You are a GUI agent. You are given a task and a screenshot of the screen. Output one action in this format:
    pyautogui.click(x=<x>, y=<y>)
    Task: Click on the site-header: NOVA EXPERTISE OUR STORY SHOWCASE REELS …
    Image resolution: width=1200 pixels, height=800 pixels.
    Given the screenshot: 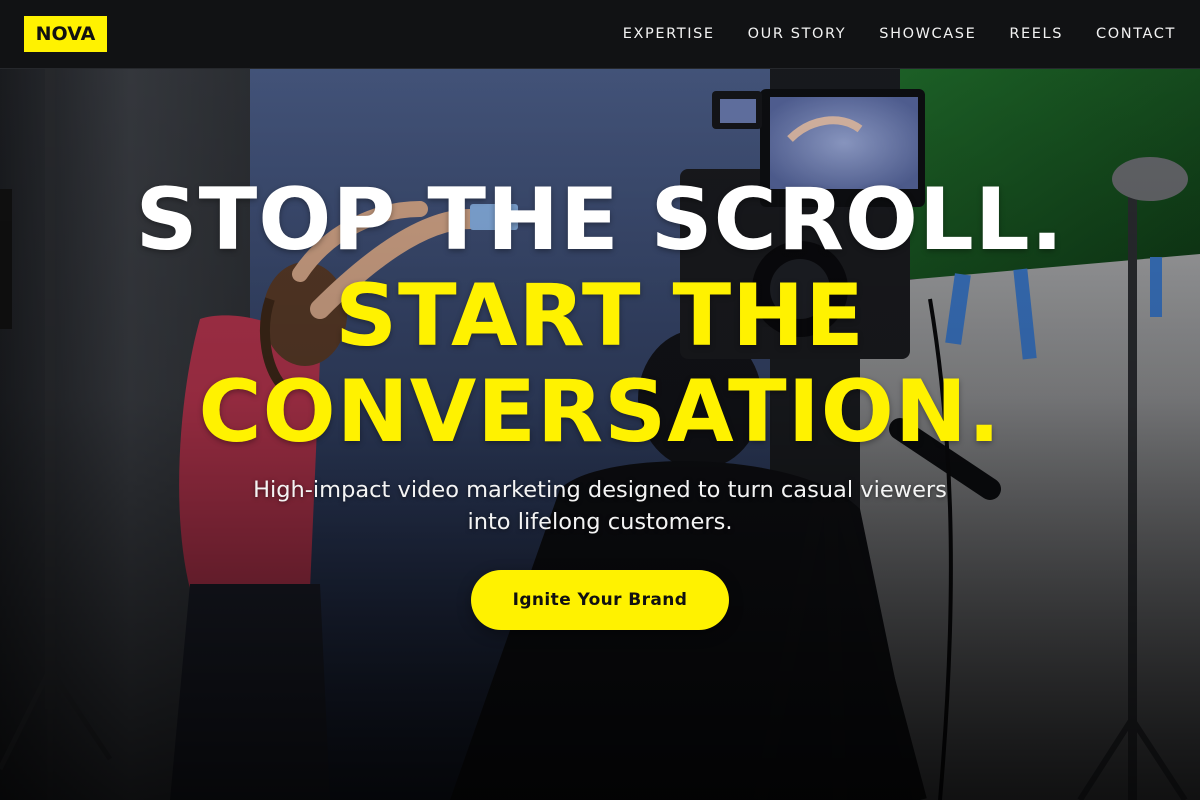 What is the action you would take?
    pyautogui.click(x=600, y=34)
    